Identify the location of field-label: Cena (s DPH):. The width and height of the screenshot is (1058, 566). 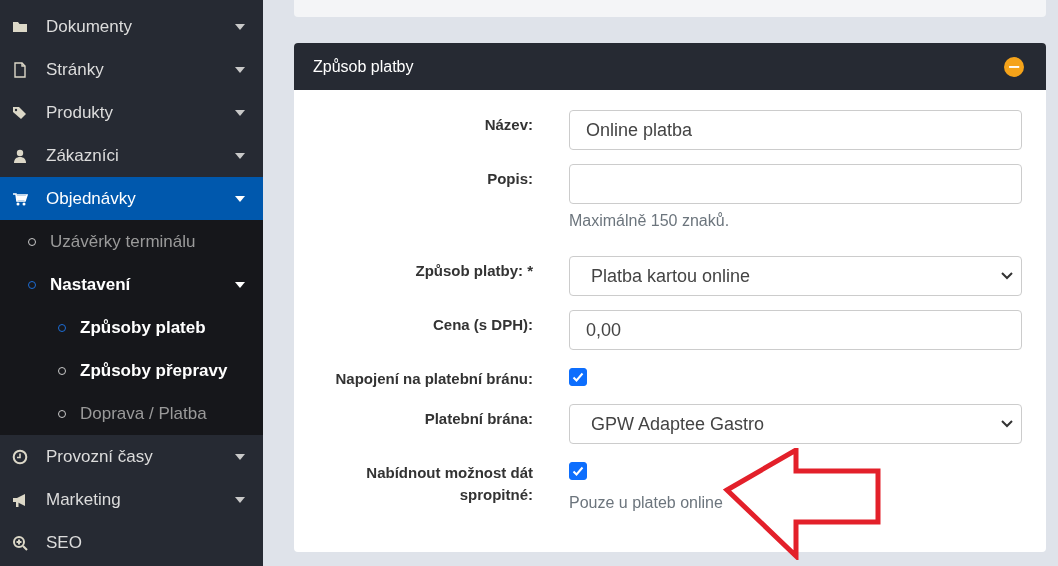
(482, 325).